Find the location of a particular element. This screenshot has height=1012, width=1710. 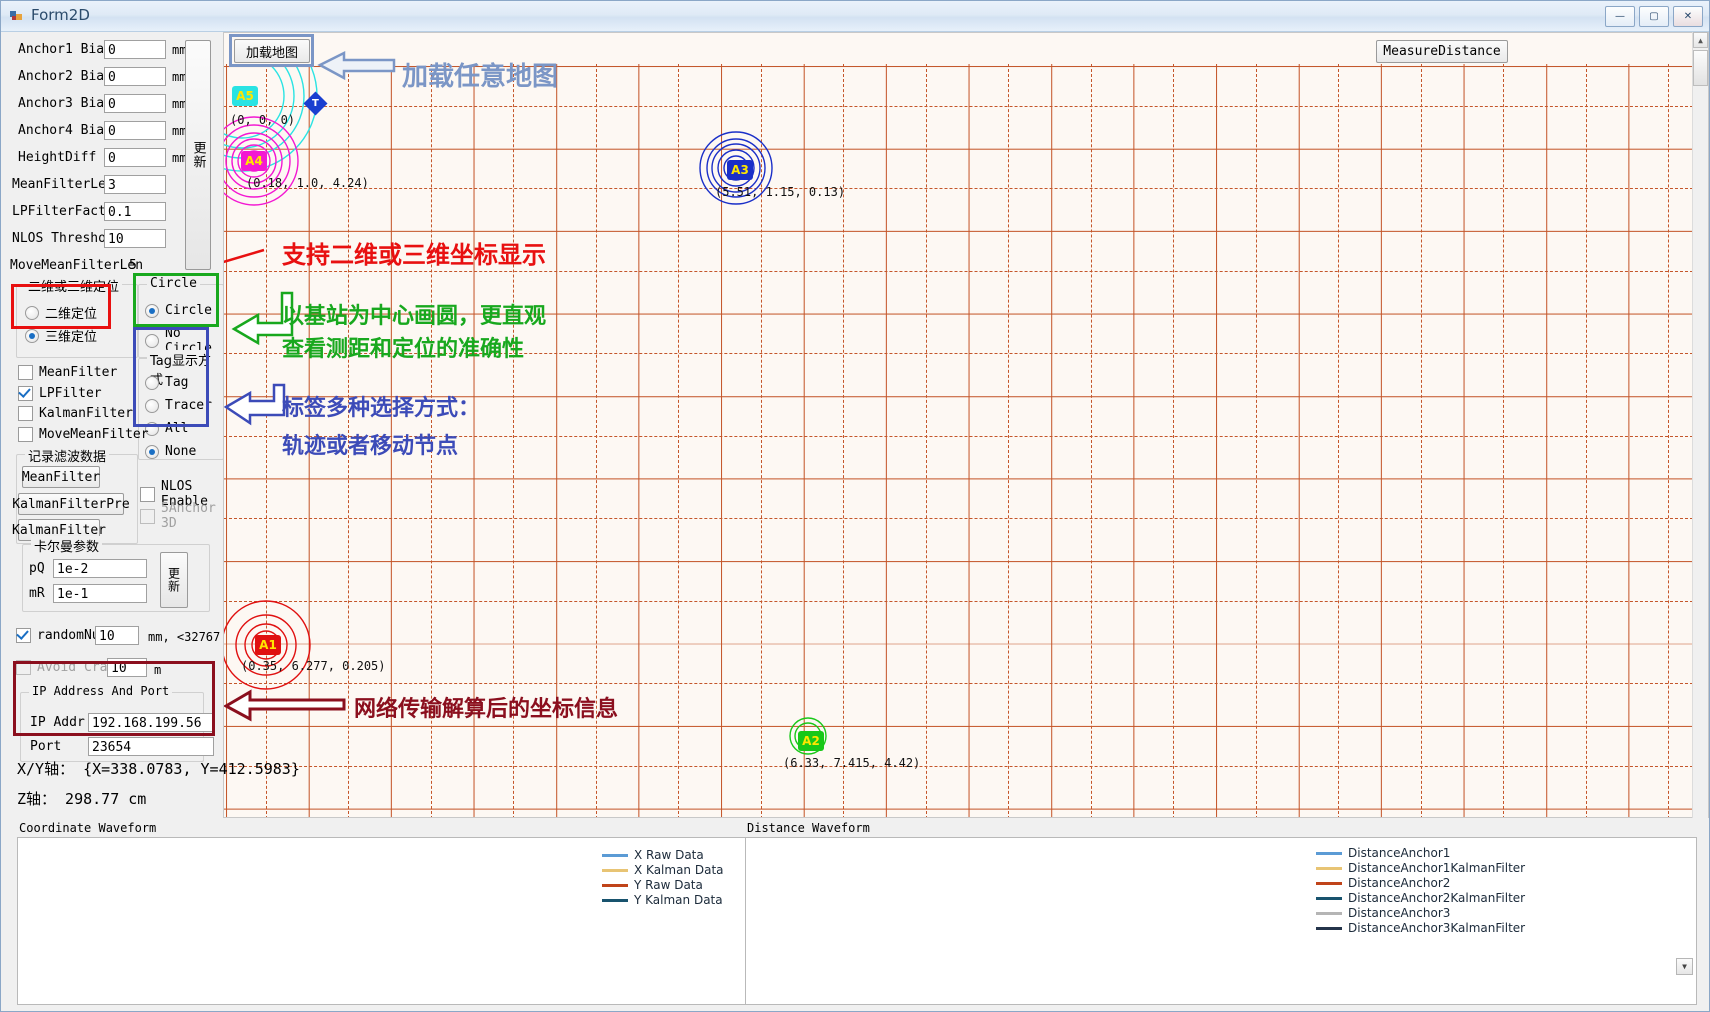

radio-3d-positioning: 三维定位 is located at coordinates (61, 335).